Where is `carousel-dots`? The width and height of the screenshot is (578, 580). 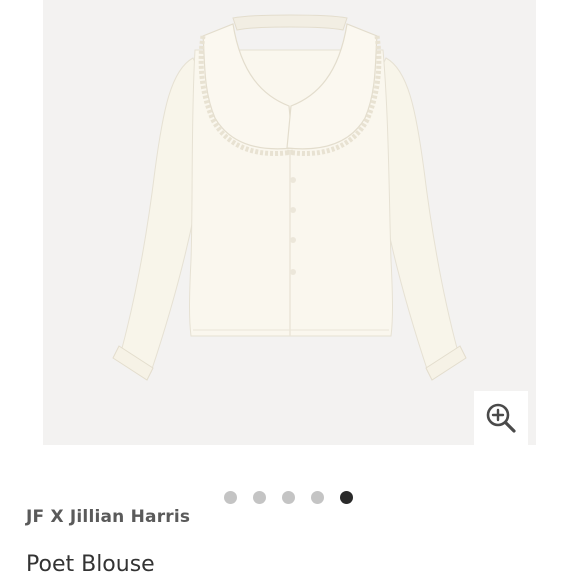 carousel-dots is located at coordinates (288, 497).